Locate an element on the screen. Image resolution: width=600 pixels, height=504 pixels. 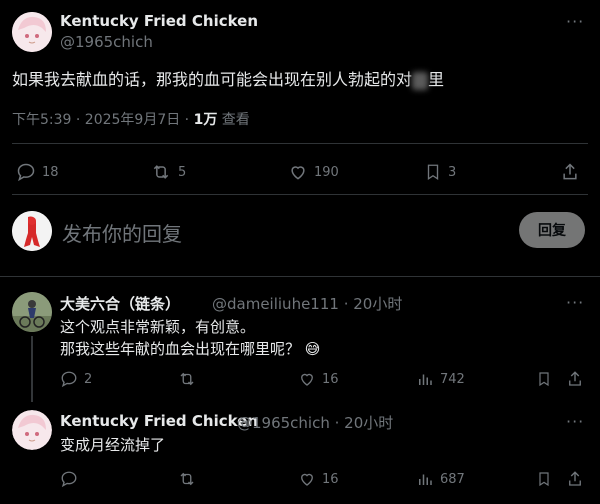
reply2-retweet-action is located at coordinates (187, 479).